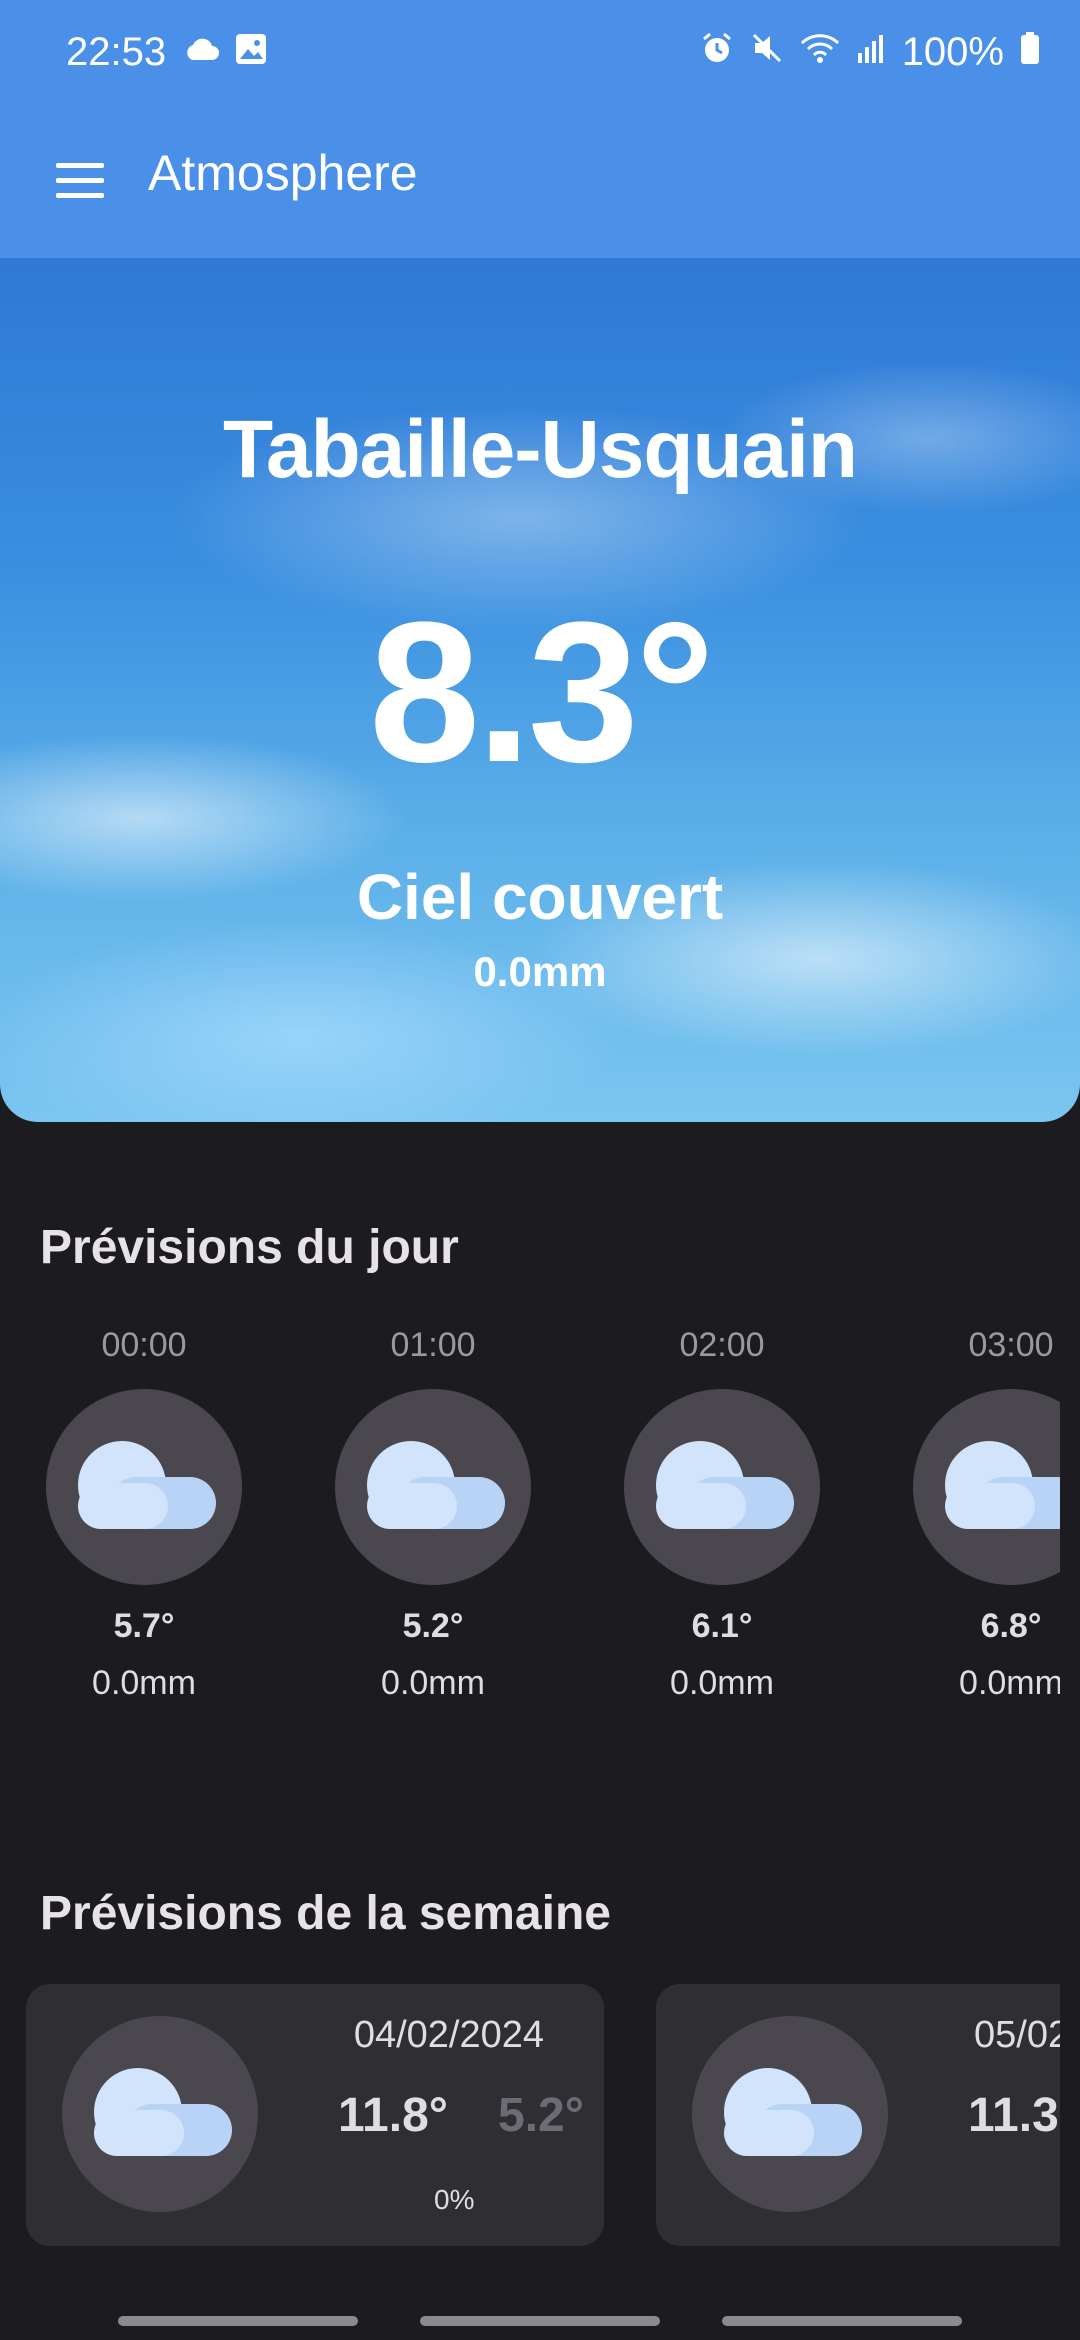 This screenshot has height=2340, width=1080. I want to click on current-condition: Ciel couvert, so click(540, 897).